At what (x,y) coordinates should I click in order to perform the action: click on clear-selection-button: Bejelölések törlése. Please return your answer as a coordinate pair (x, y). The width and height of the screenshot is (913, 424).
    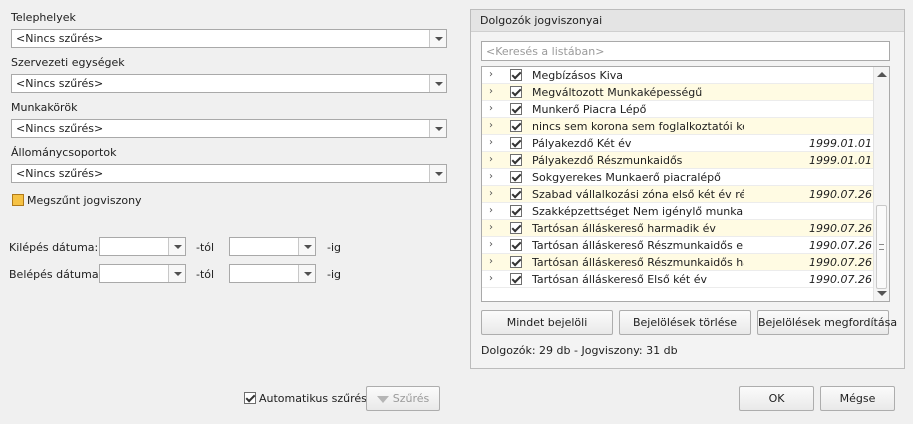
    Looking at the image, I should click on (685, 322).